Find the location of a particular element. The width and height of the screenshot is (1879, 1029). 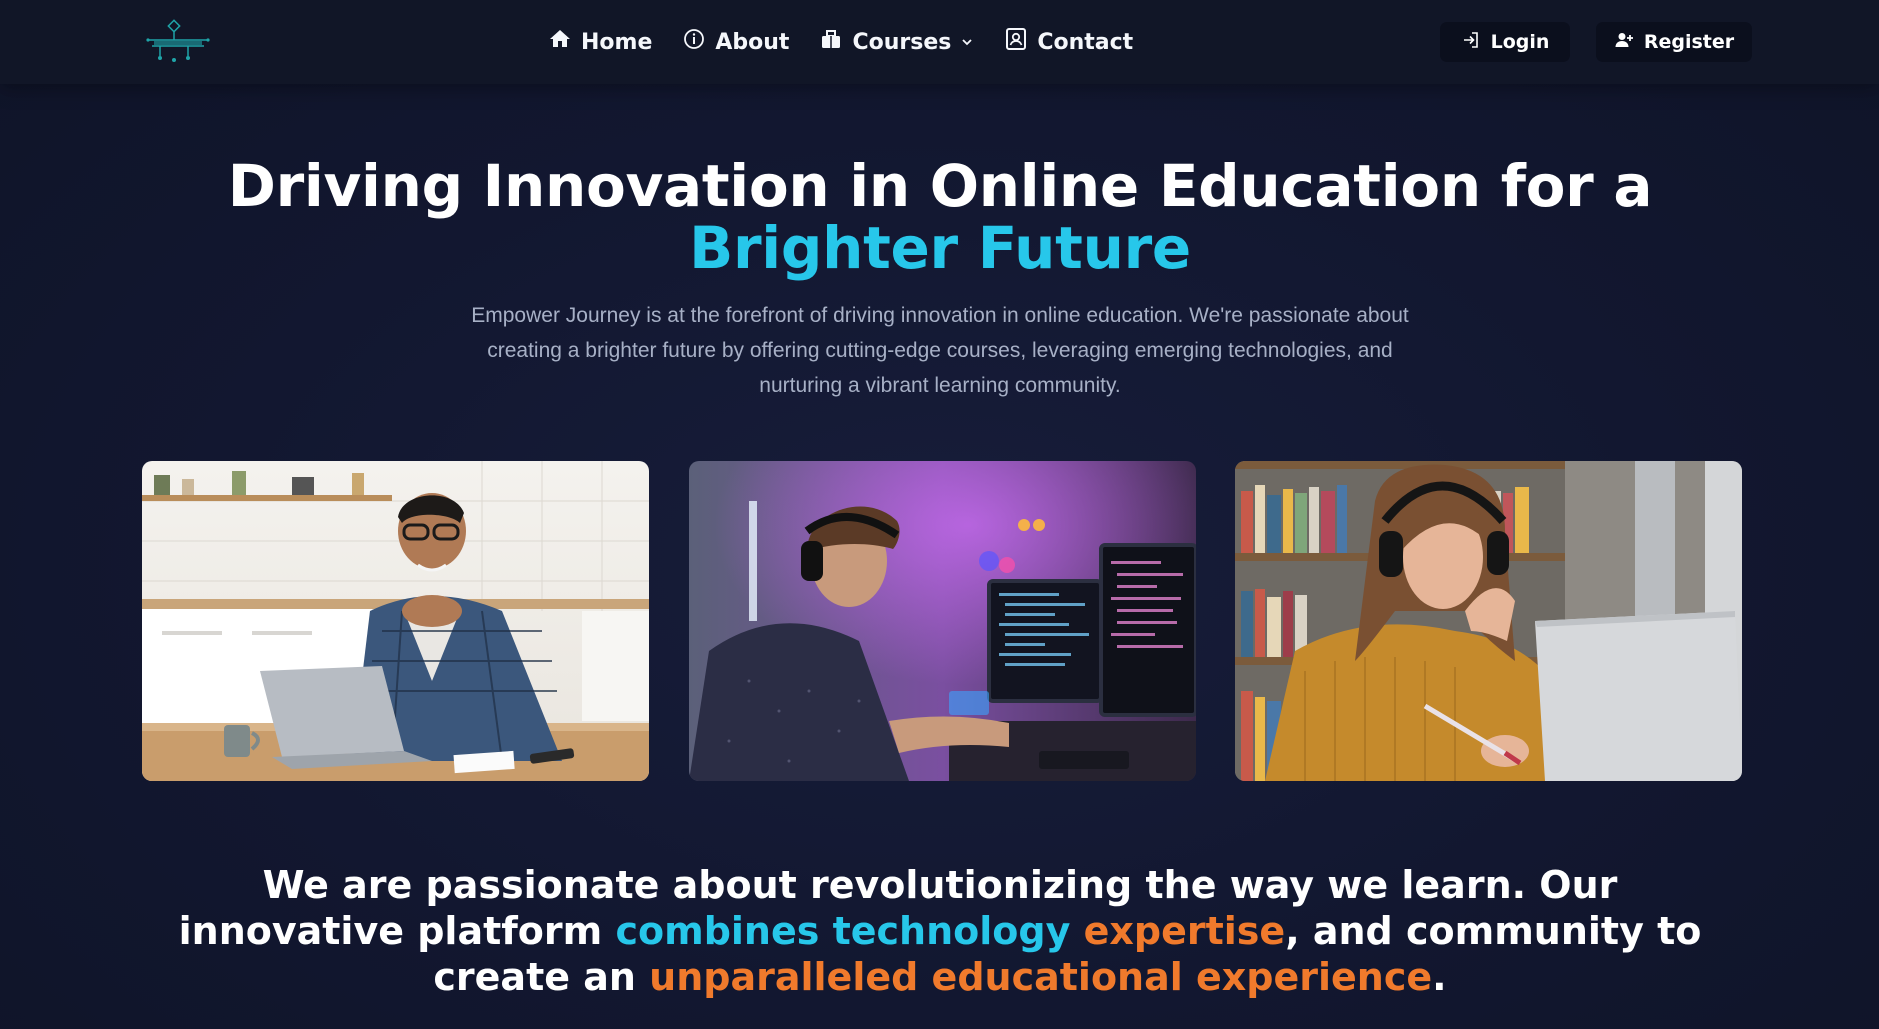

home-icon is located at coordinates (560, 42).